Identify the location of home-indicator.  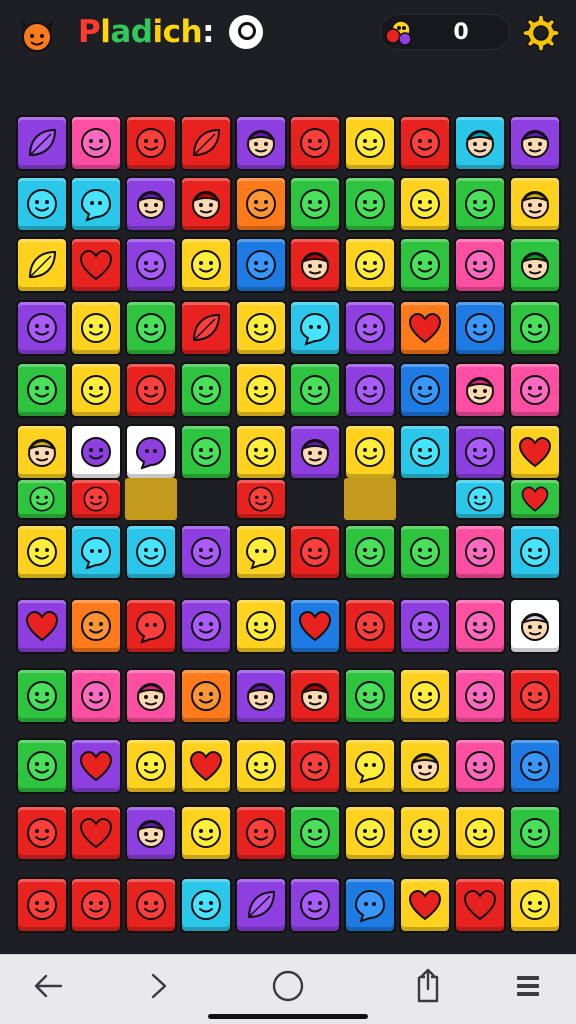
(288, 1016).